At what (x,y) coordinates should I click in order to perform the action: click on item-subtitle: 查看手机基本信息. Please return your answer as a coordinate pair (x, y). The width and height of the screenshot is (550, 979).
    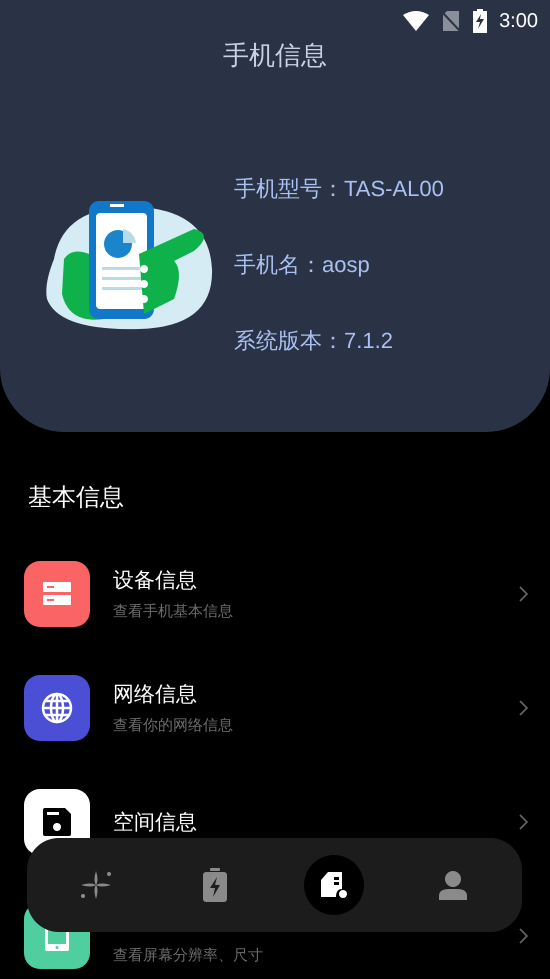
    Looking at the image, I should click on (173, 611).